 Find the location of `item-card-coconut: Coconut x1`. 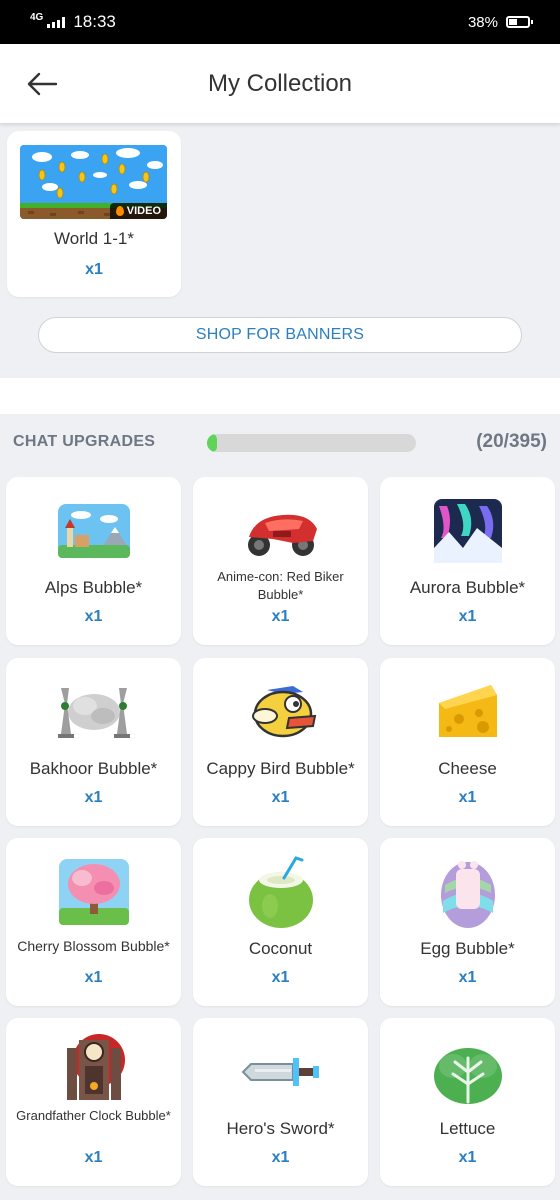

item-card-coconut: Coconut x1 is located at coordinates (280, 922).